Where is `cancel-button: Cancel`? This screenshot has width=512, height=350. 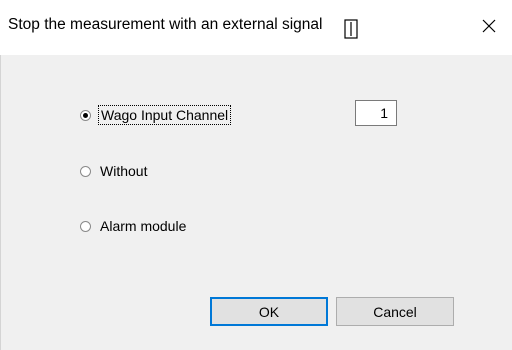 cancel-button: Cancel is located at coordinates (395, 311).